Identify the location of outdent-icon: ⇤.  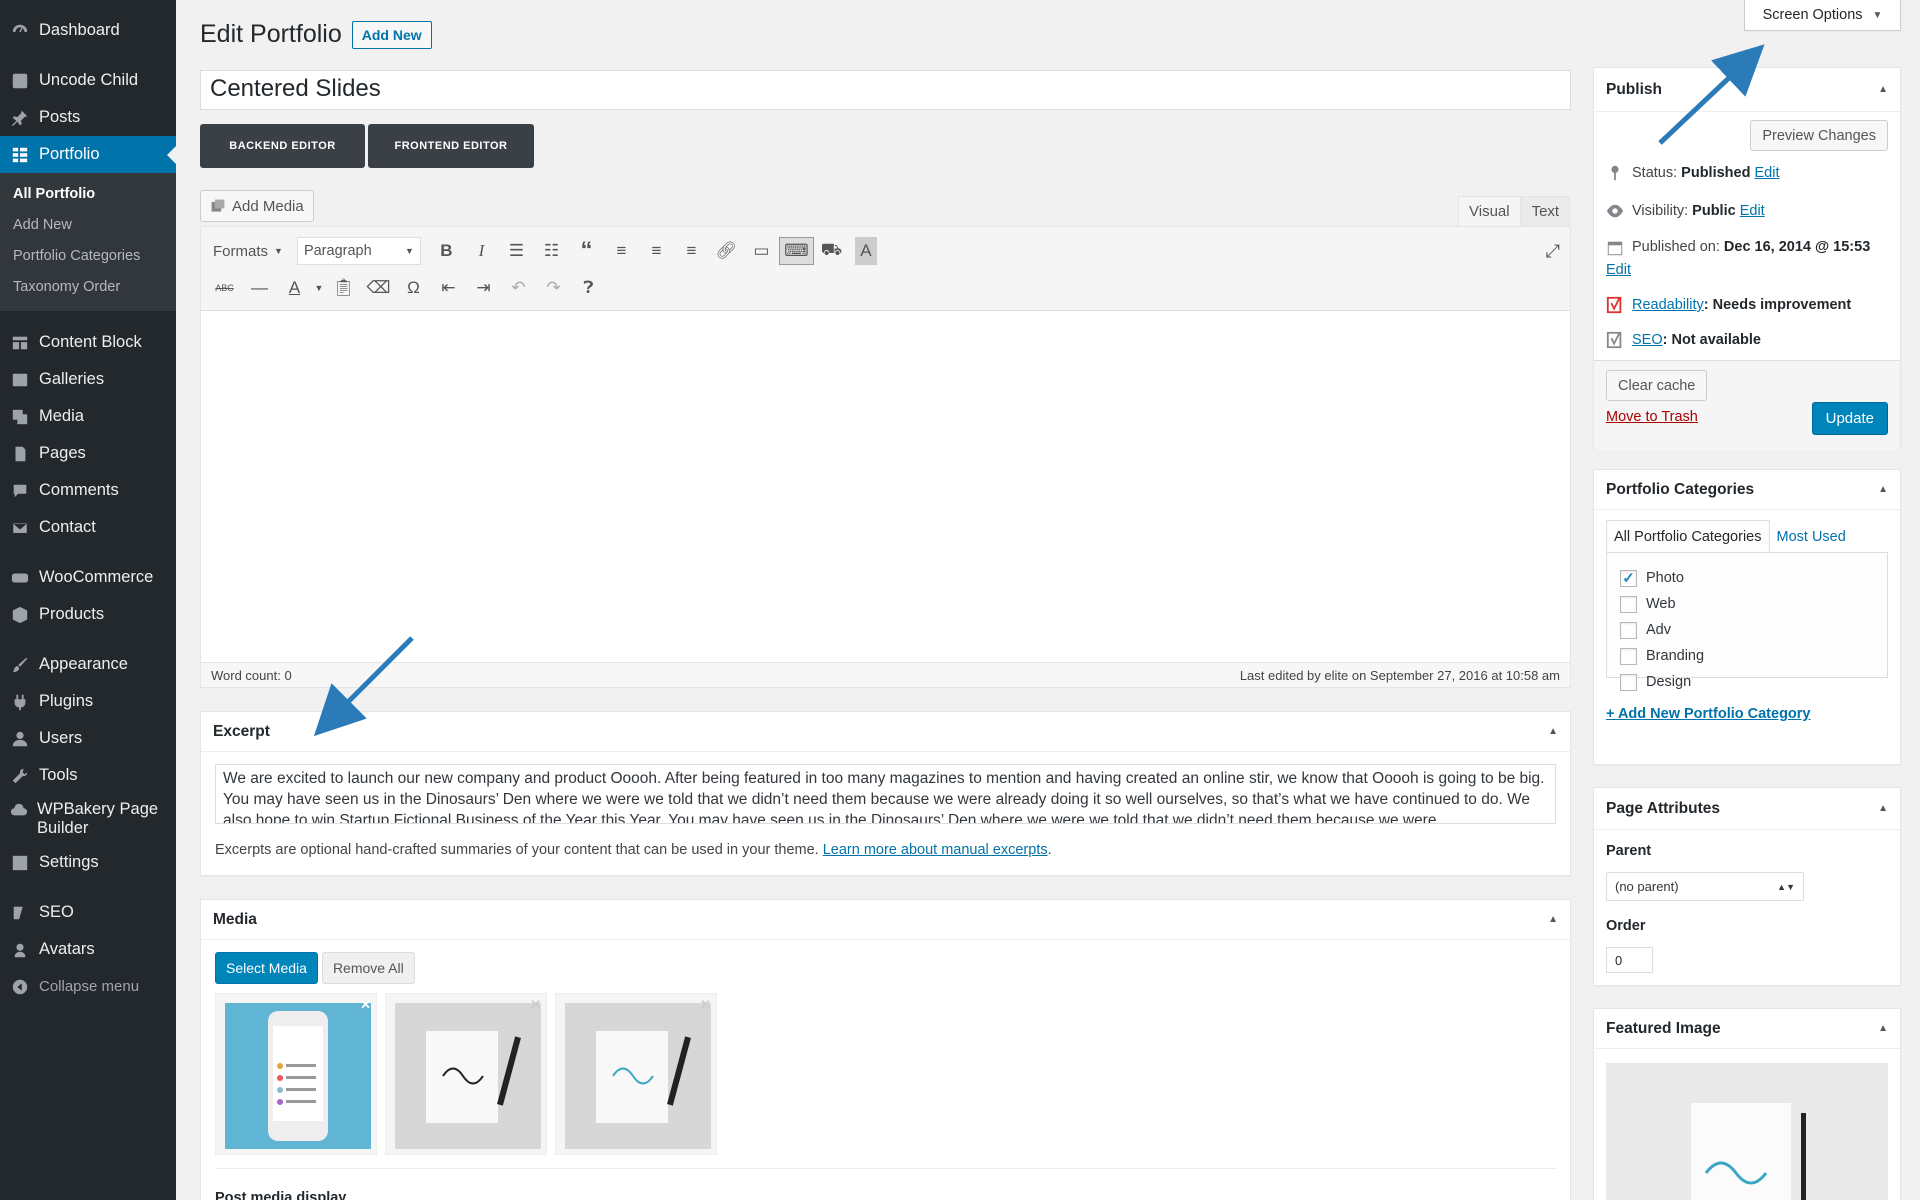
(448, 288).